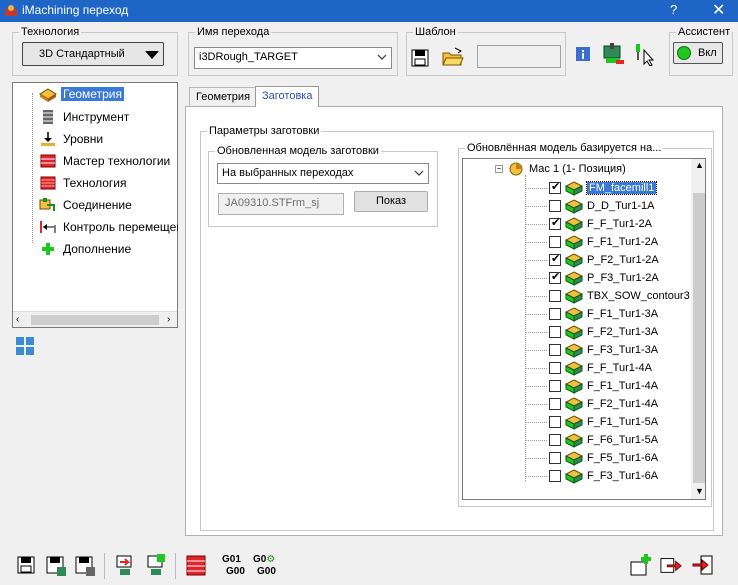  Describe the element at coordinates (453, 57) in the screenshot. I see `open-folder-icon` at that location.